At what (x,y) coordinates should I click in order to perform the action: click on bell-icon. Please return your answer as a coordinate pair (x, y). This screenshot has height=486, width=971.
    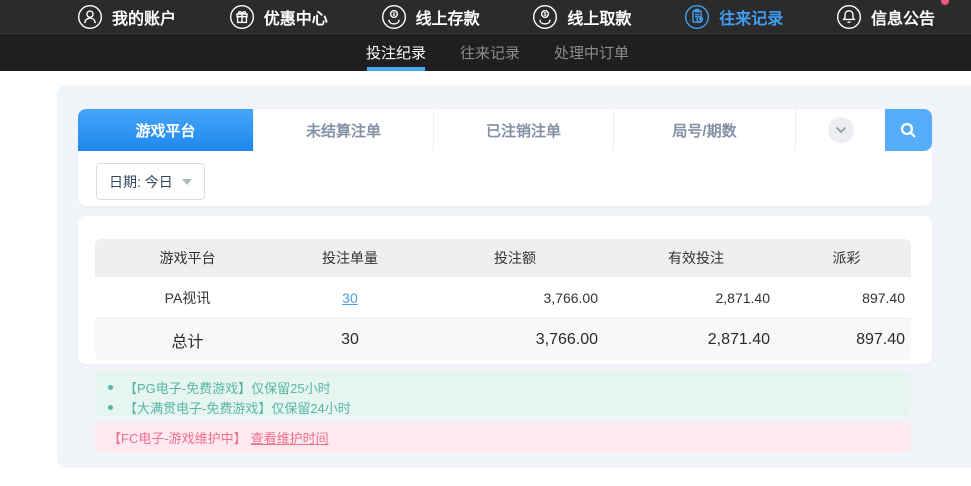
    Looking at the image, I should click on (848, 16).